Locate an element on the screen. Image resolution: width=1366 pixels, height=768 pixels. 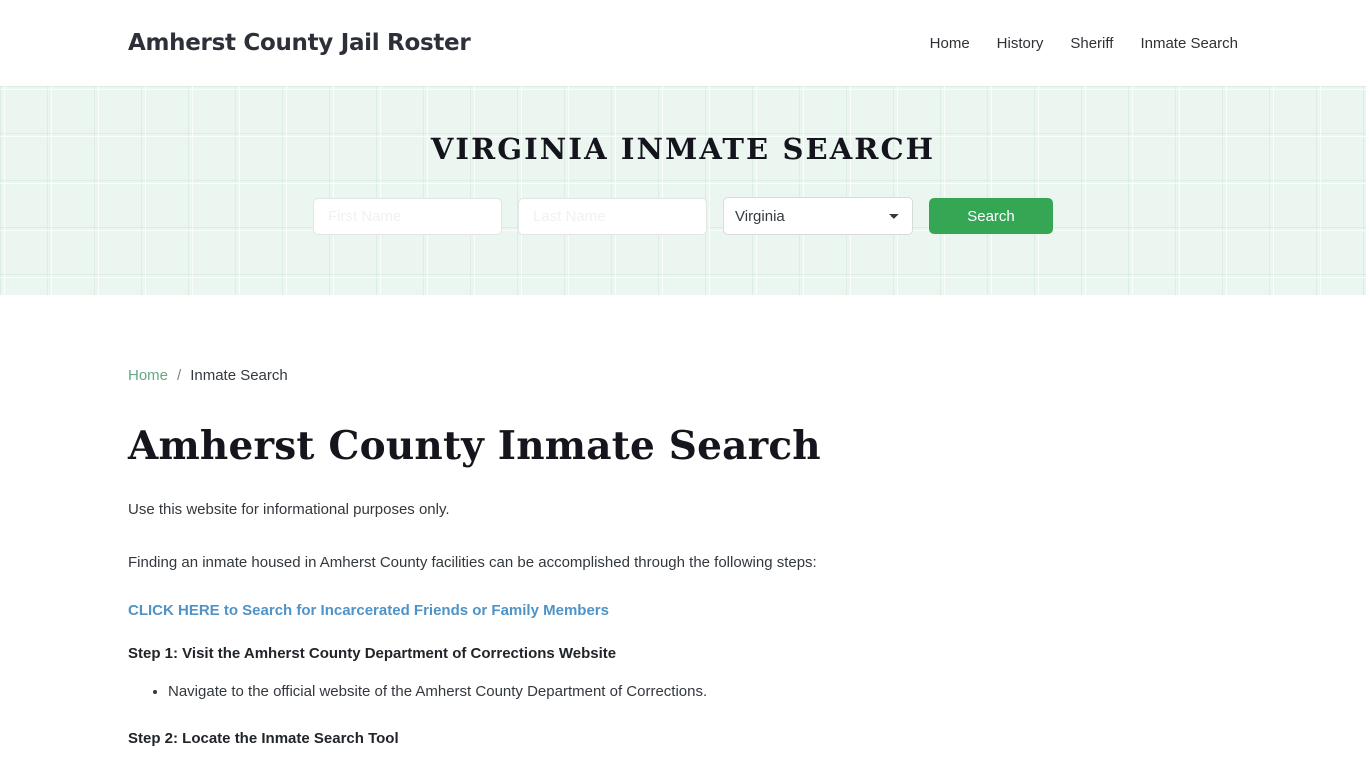
nav-item-home: Home is located at coordinates (950, 43).